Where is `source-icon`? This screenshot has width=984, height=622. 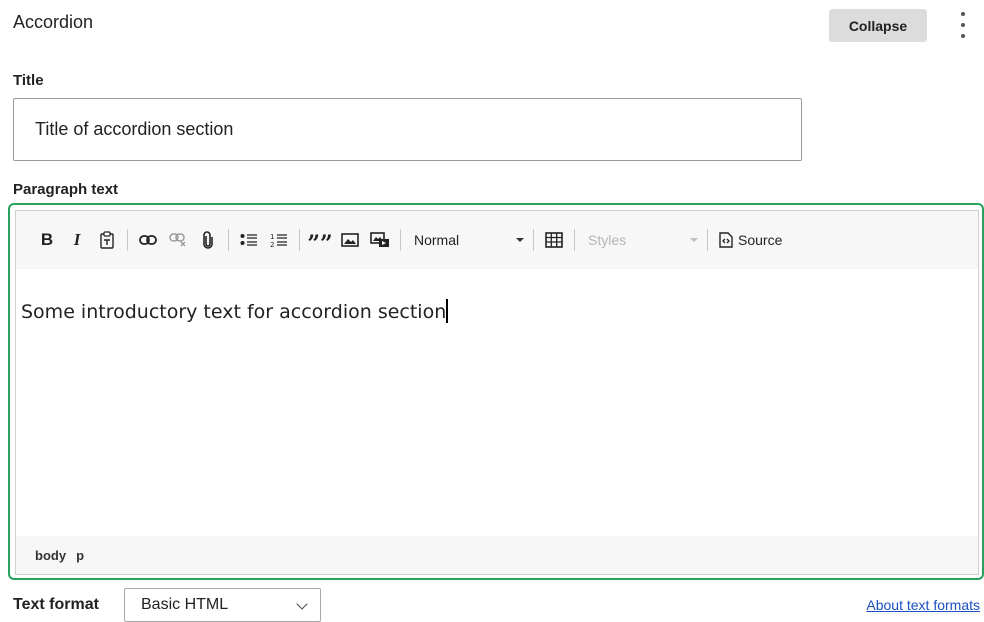 source-icon is located at coordinates (726, 240).